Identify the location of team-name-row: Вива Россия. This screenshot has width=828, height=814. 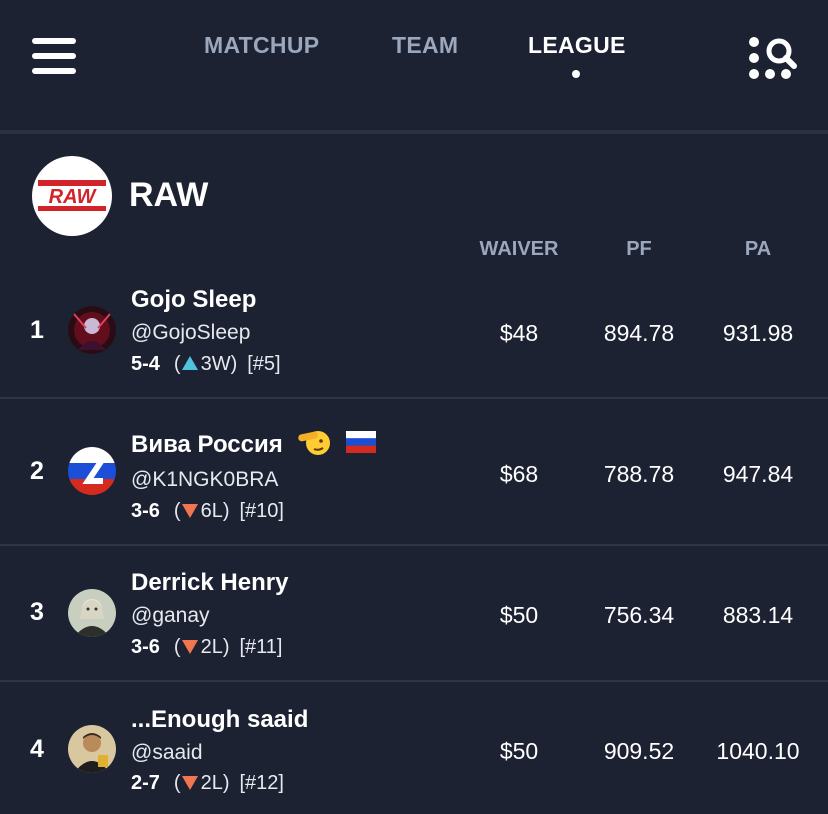
(254, 445).